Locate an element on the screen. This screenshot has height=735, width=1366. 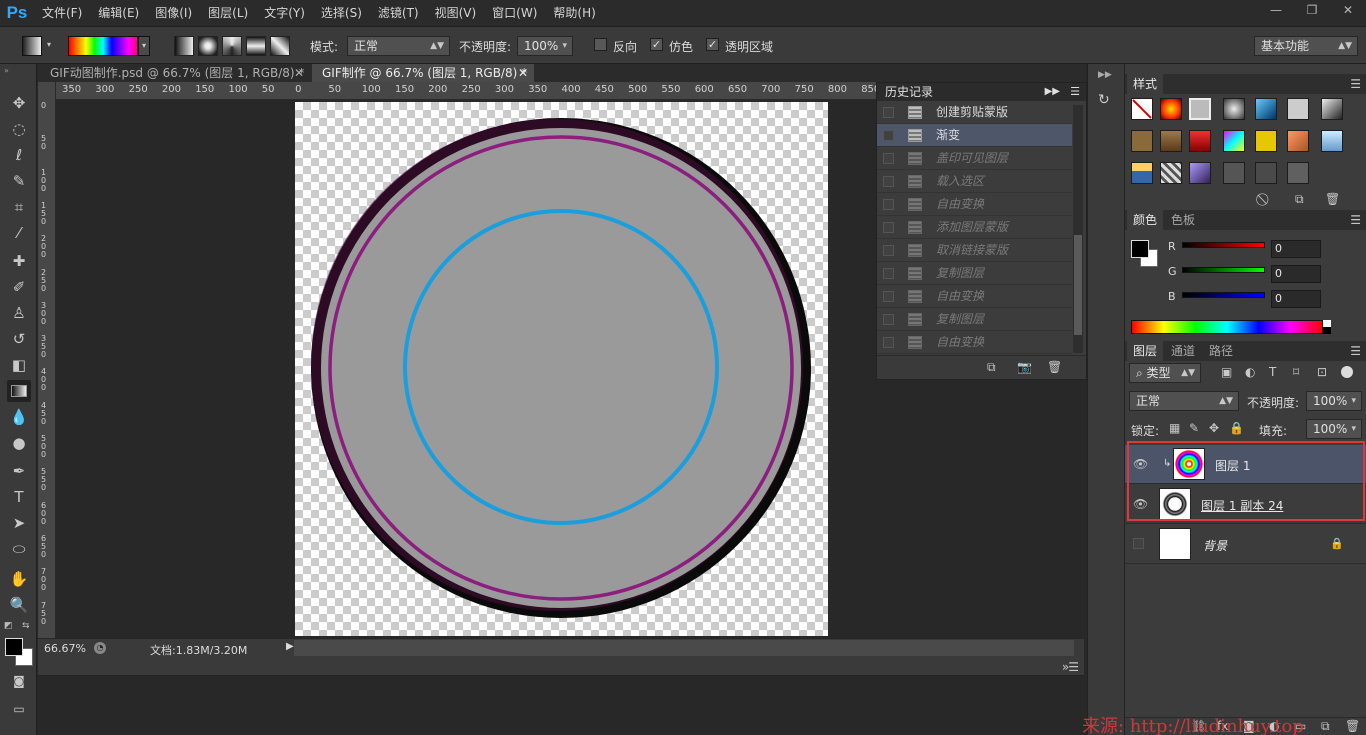
gradient-picker-arrow-icon: ▾ is located at coordinates (144, 46).